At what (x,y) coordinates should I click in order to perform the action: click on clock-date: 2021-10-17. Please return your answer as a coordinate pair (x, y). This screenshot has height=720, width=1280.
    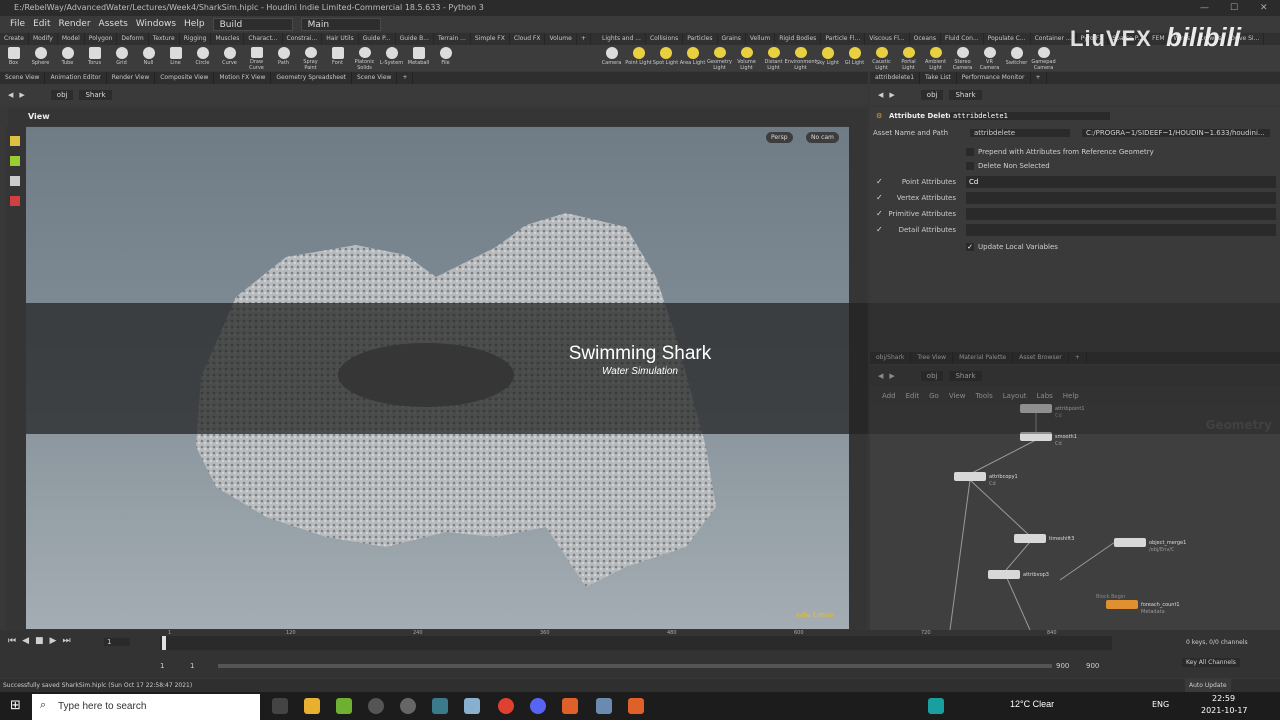
    Looking at the image, I should click on (1224, 710).